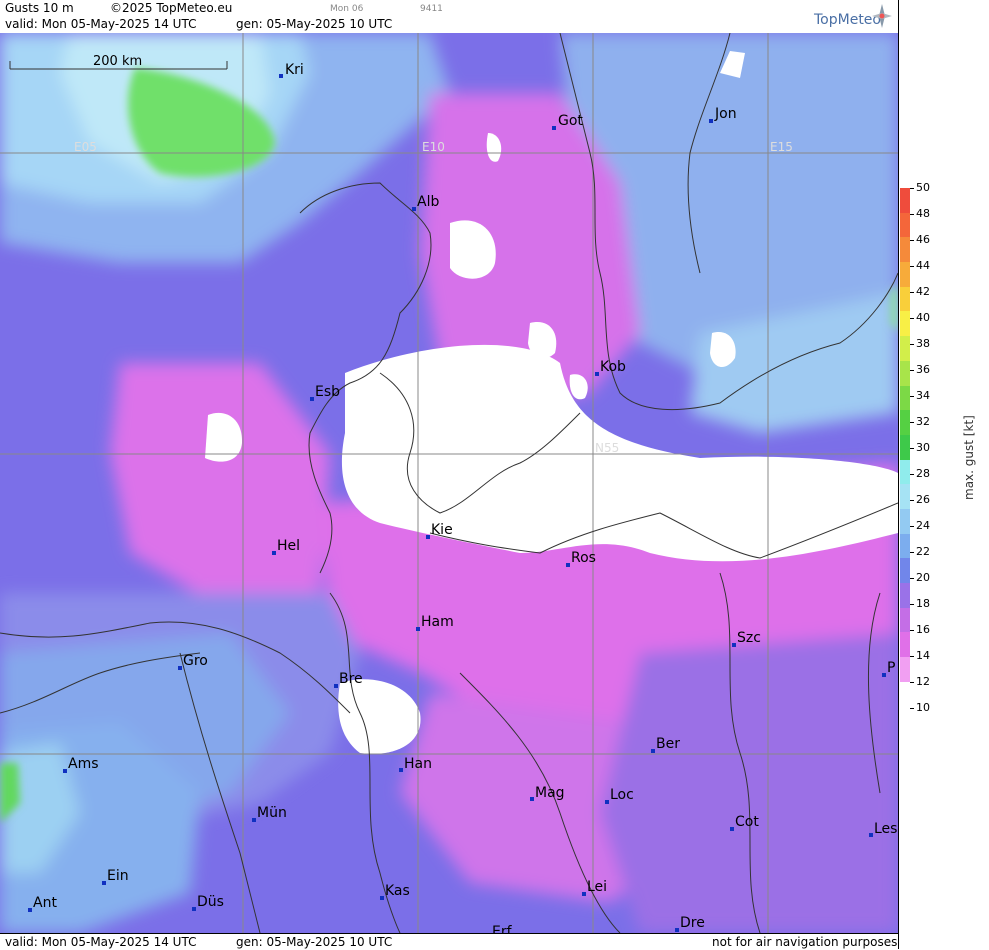 The height and width of the screenshot is (950, 989). Describe the element at coordinates (45, 903) in the screenshot. I see `city-label: Ant` at that location.